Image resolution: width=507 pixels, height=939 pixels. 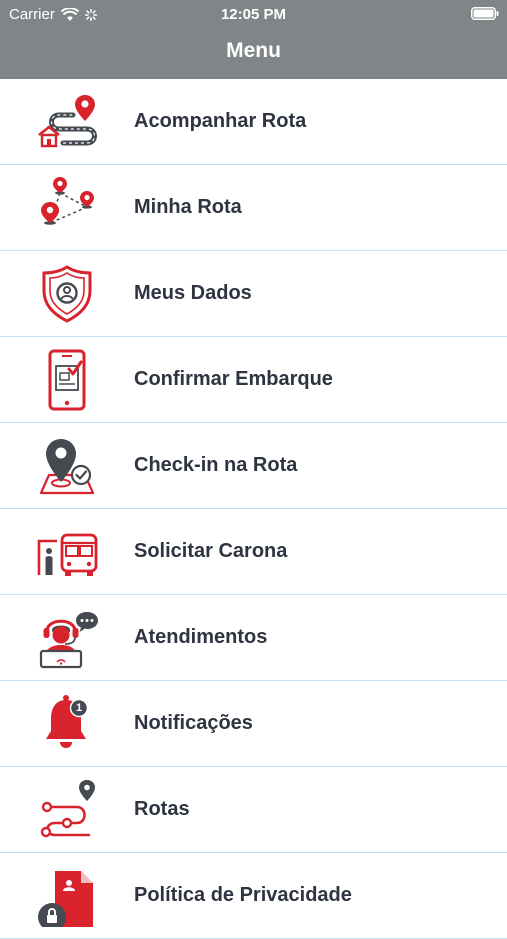 I want to click on status-time: 12:05 PM, so click(x=253, y=14).